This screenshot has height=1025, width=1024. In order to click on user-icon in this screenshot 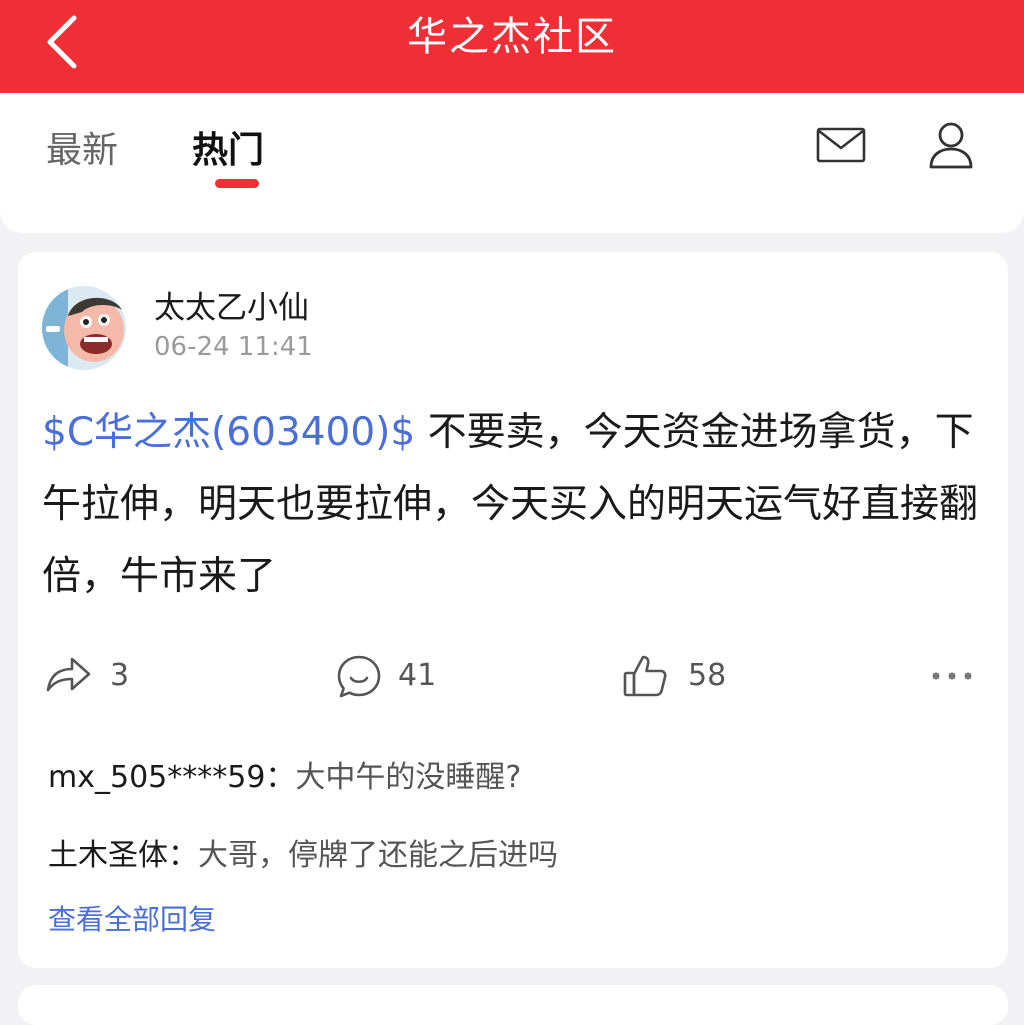, I will do `click(951, 145)`.